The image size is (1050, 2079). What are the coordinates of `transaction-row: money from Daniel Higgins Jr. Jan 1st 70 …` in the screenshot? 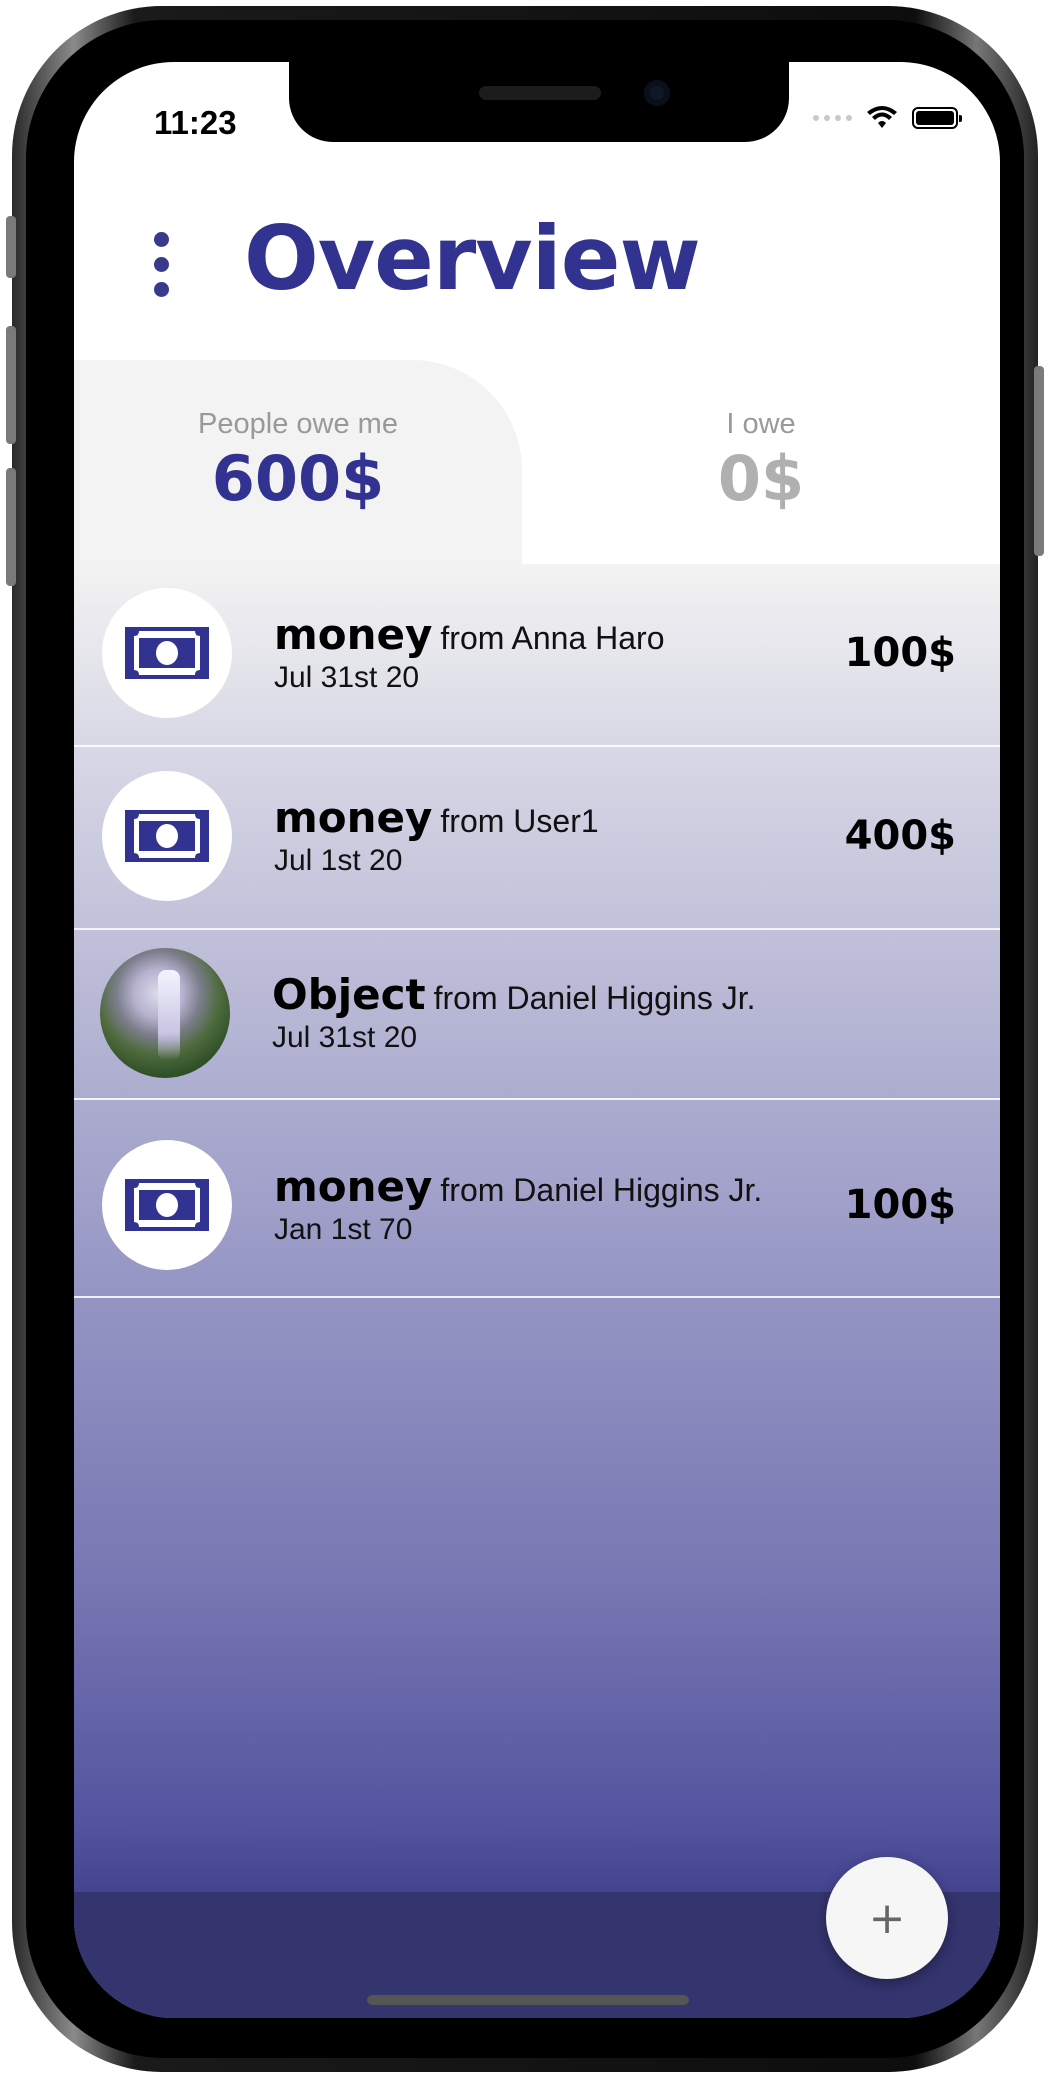 It's located at (537, 1199).